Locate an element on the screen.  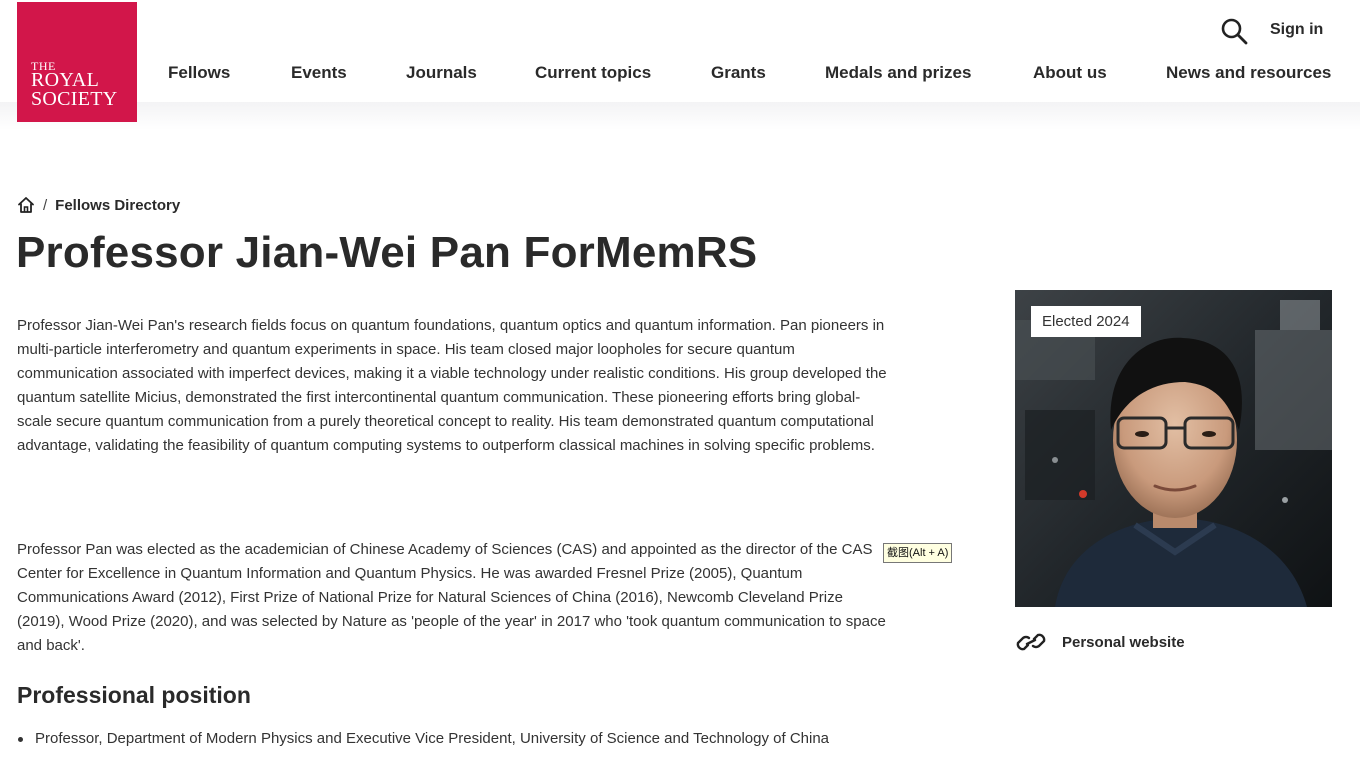
nav-item-grants: Grants is located at coordinates (738, 73).